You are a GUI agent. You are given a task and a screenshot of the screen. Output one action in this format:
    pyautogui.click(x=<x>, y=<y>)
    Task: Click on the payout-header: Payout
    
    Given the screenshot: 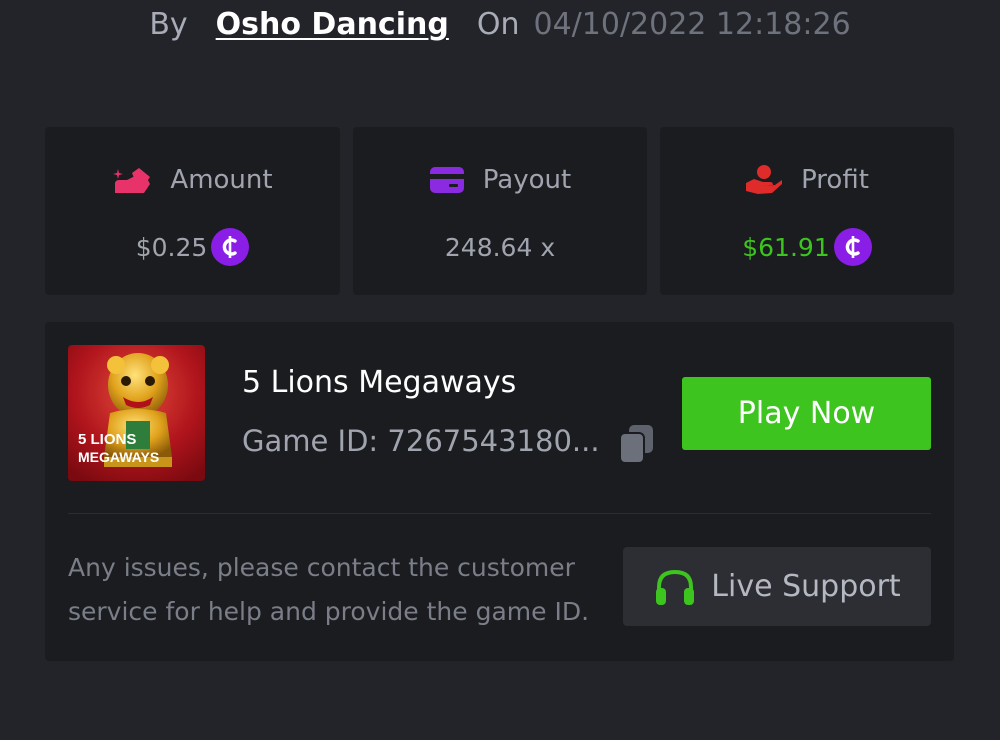 What is the action you would take?
    pyautogui.click(x=500, y=180)
    